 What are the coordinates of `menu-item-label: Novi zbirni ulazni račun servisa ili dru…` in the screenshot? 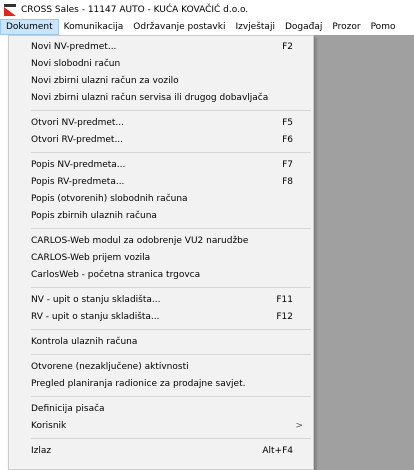 It's located at (150, 98).